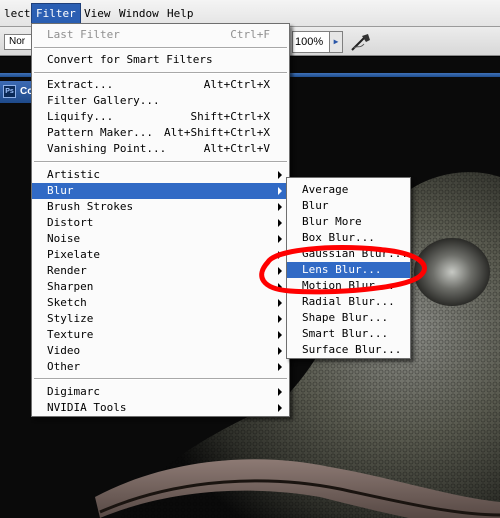 The image size is (500, 518). Describe the element at coordinates (70, 318) in the screenshot. I see `menu-item-label: Stylize` at that location.